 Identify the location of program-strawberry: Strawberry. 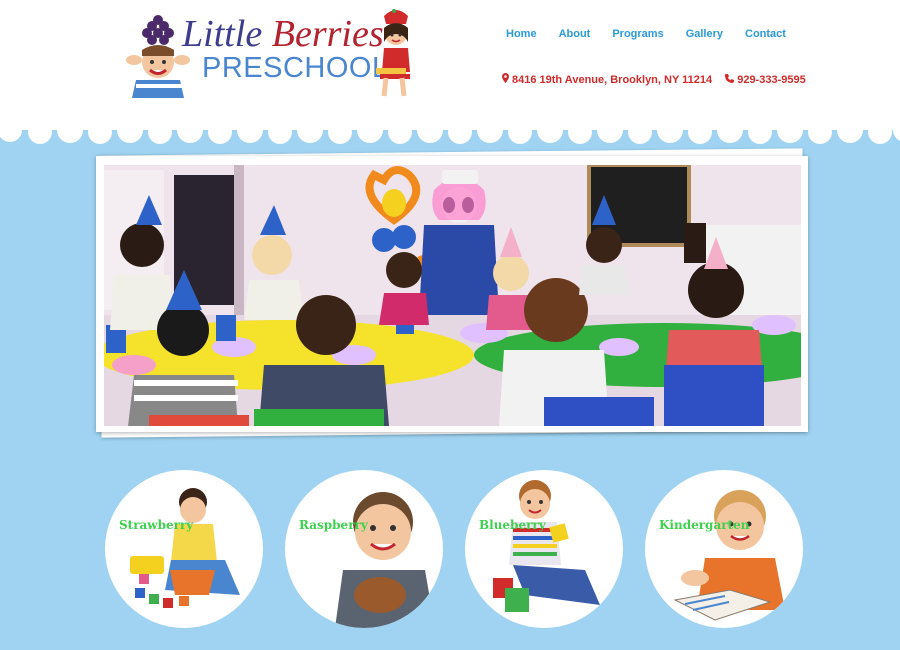
(184, 549).